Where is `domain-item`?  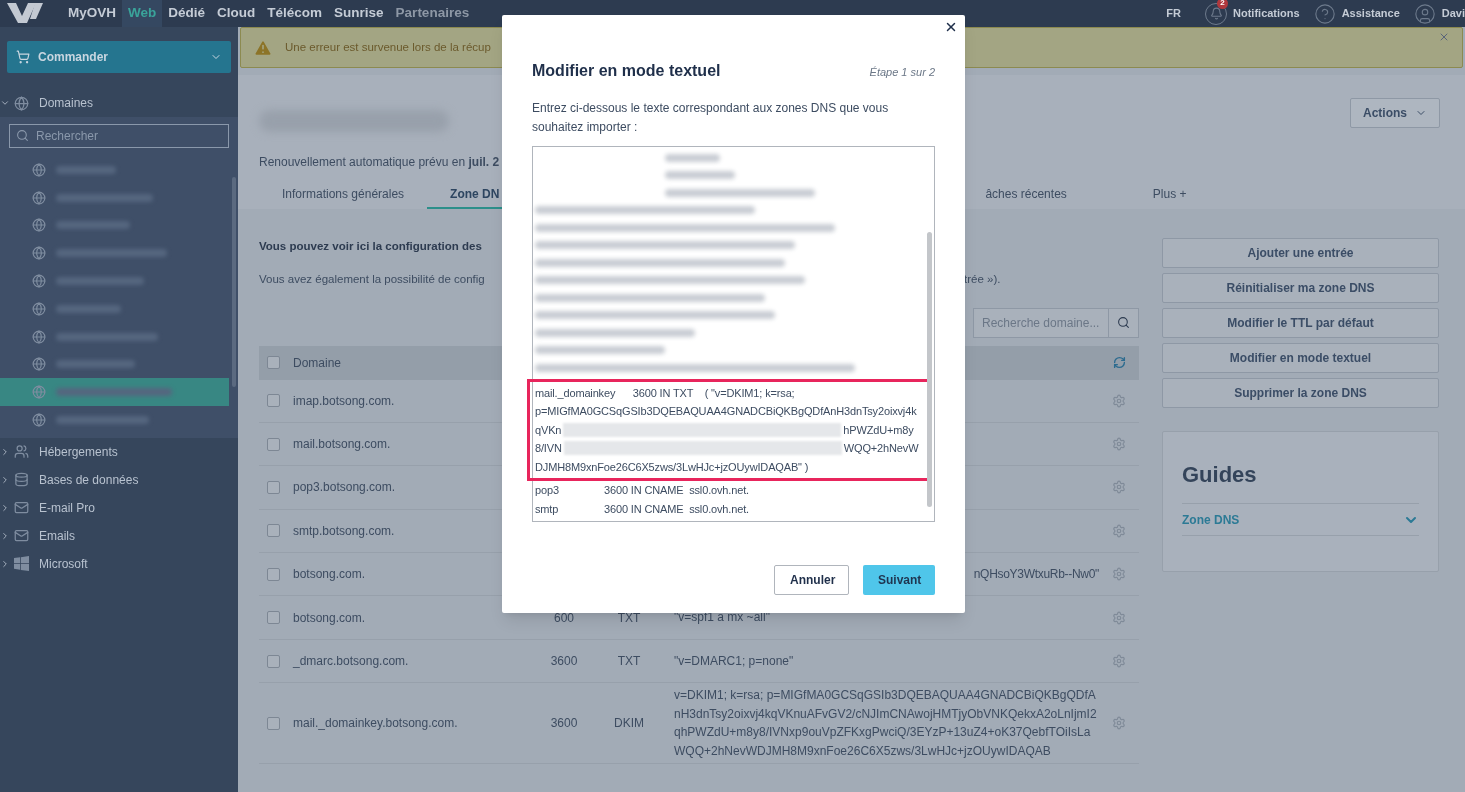 domain-item is located at coordinates (114, 392).